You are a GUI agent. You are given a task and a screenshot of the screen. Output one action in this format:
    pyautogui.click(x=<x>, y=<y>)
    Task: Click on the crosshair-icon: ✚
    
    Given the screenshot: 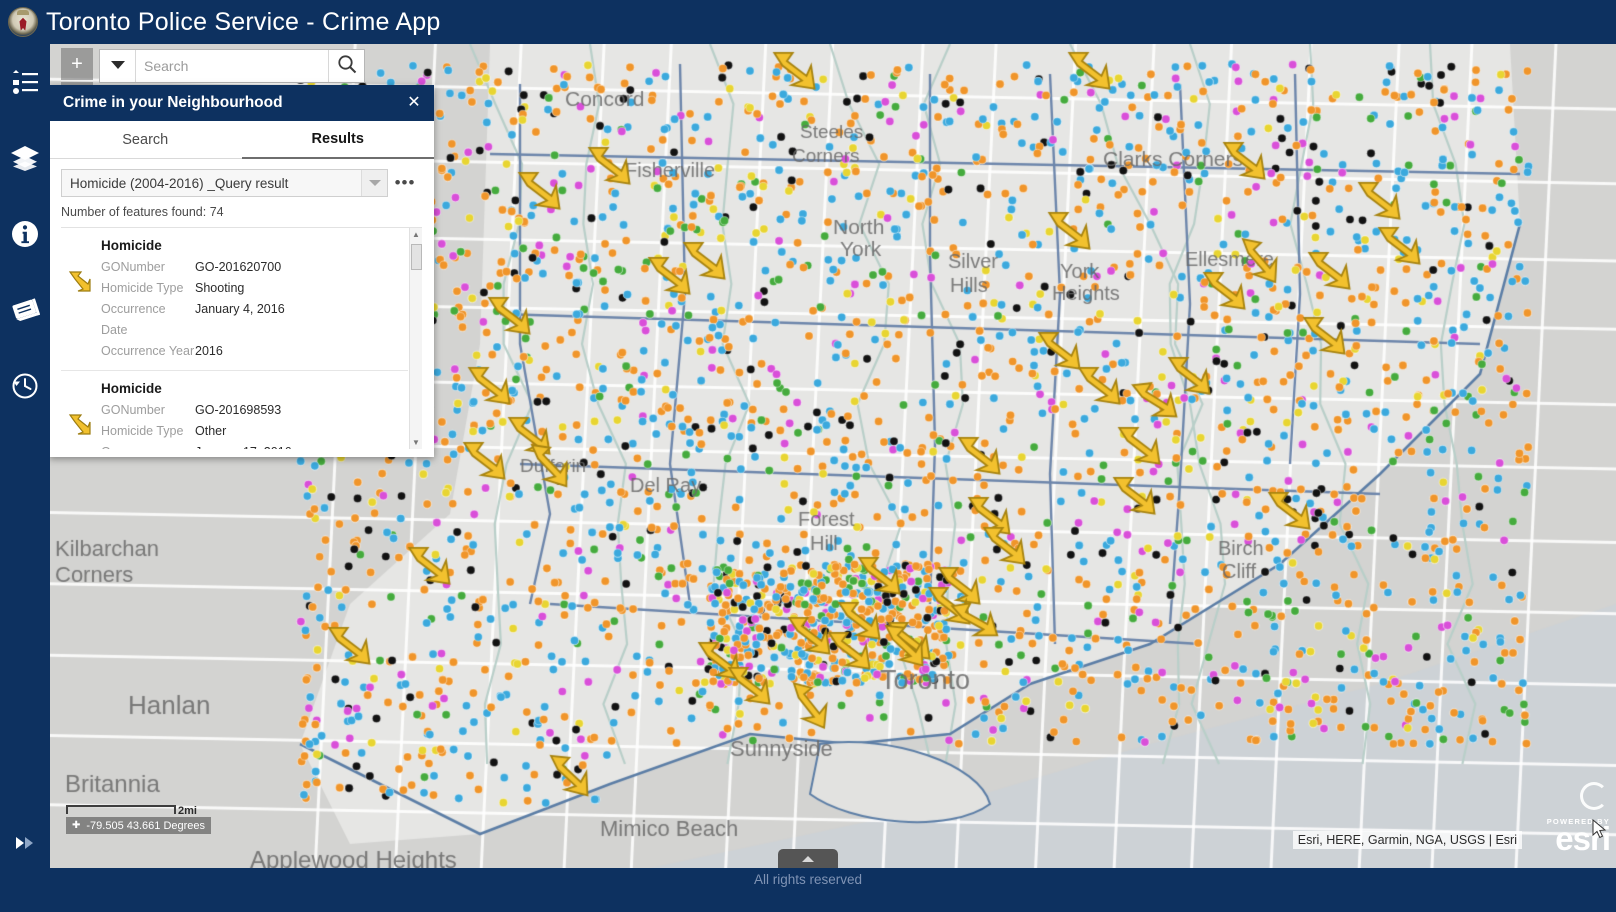 What is the action you would take?
    pyautogui.click(x=76, y=825)
    